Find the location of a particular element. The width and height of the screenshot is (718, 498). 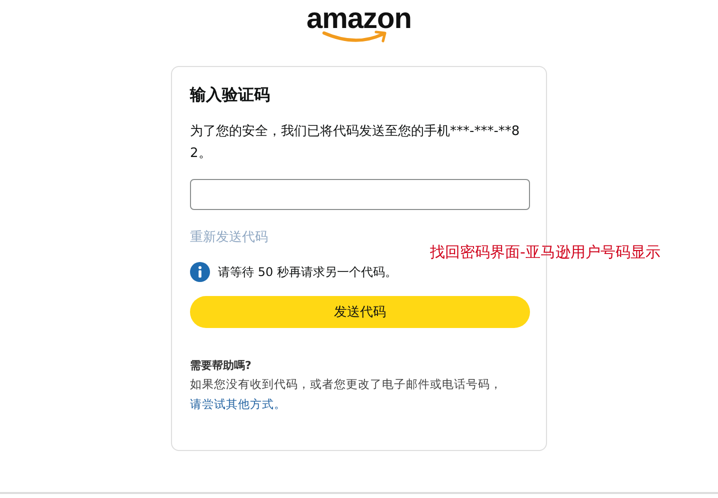

help-text: 如果您没有收到代码，或者您更改了电子邮件或电话号码， 请尝试其他方式。 is located at coordinates (346, 394).